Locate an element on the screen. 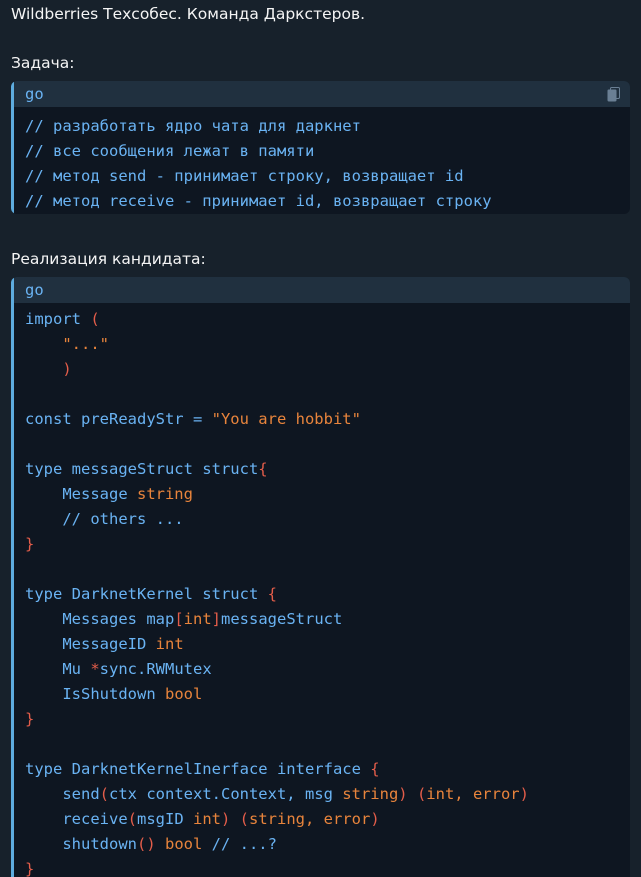  code-token: IsShutdown is located at coordinates (95, 694).